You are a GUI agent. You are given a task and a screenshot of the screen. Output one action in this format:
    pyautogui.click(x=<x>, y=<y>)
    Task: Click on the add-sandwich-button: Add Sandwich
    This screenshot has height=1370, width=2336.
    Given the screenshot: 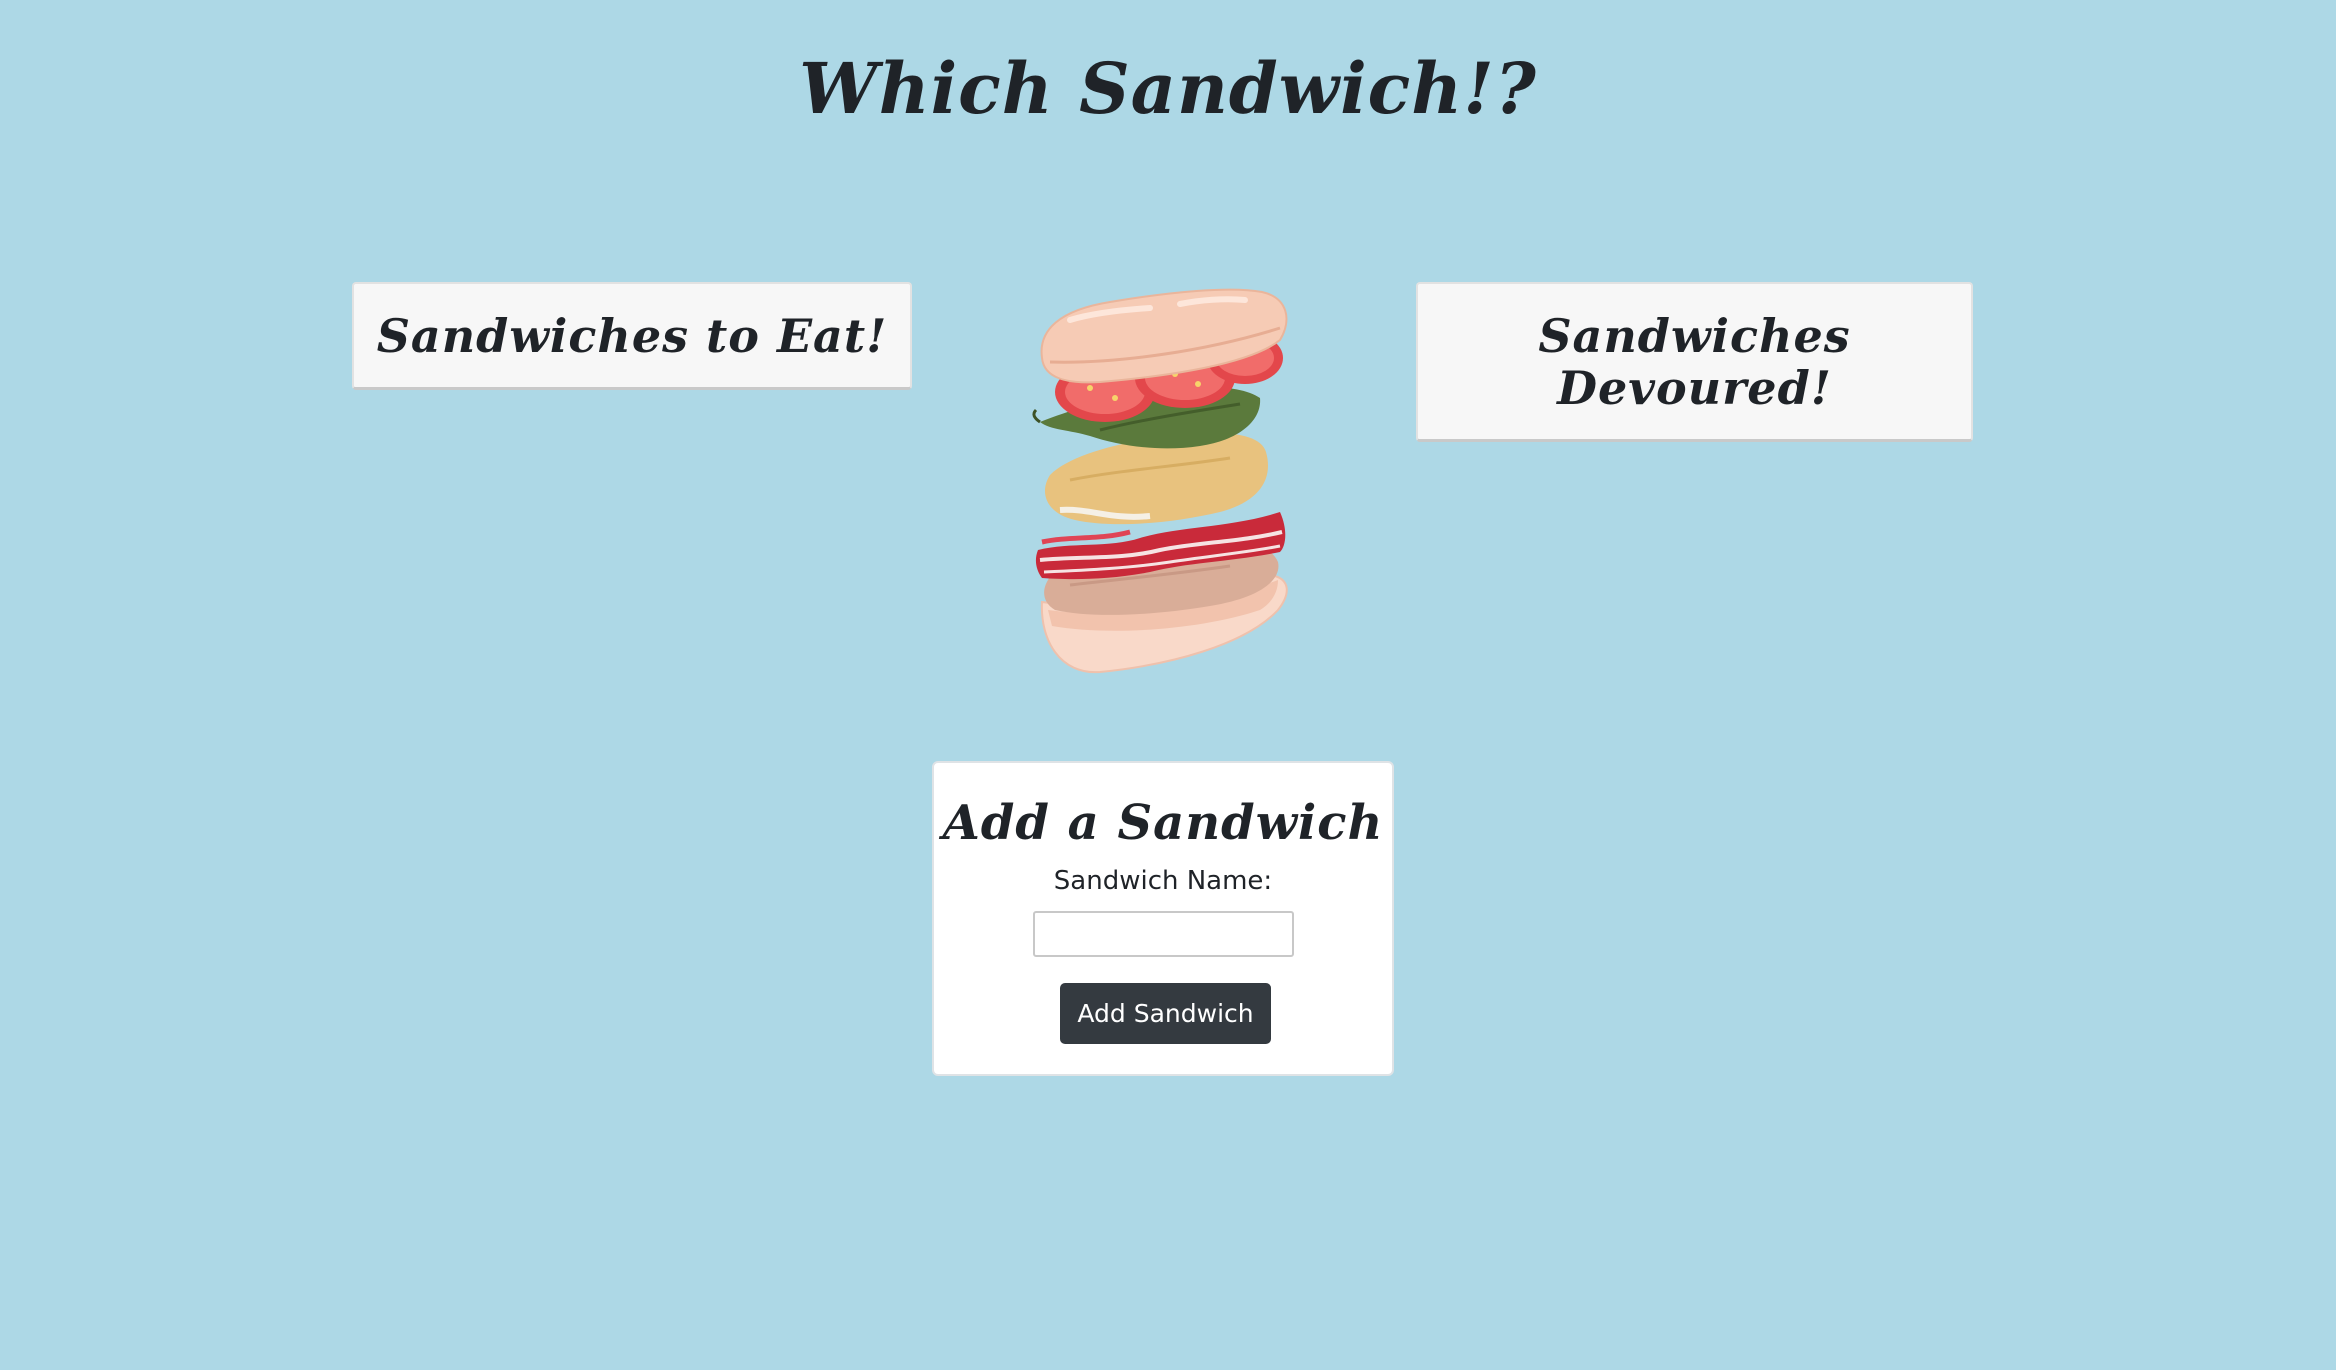 What is the action you would take?
    pyautogui.click(x=1165, y=1013)
    